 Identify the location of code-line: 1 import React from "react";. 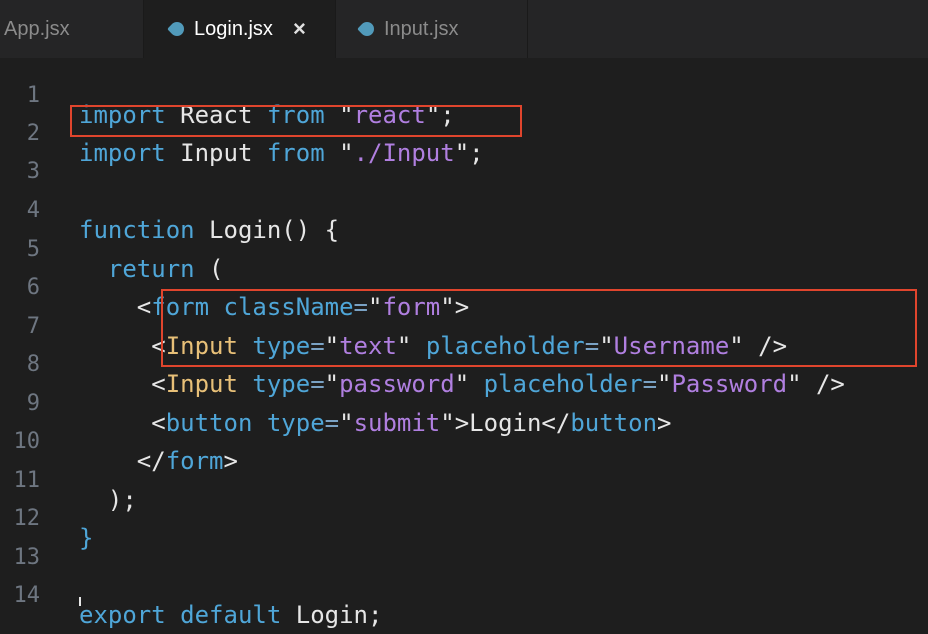
(464, 93).